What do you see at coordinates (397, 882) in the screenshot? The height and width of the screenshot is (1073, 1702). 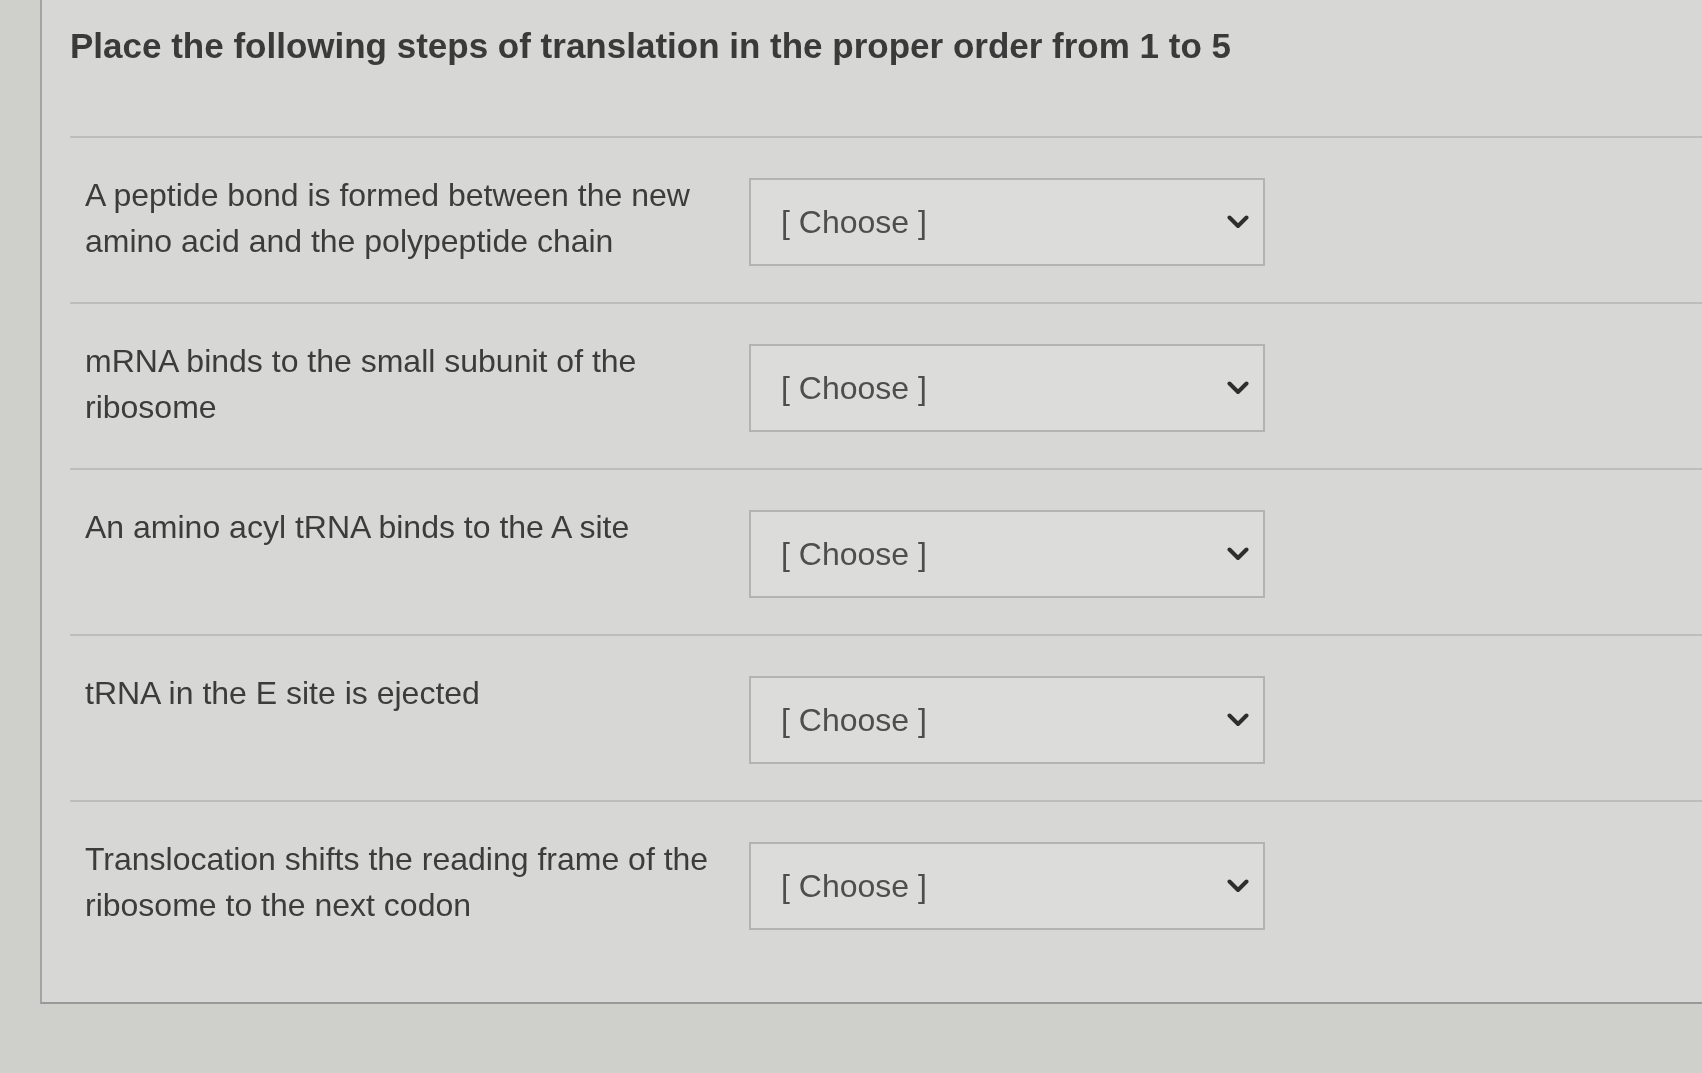 I see `step-text: Translocation shifts the reading frame of the ribosome to the next codon` at bounding box center [397, 882].